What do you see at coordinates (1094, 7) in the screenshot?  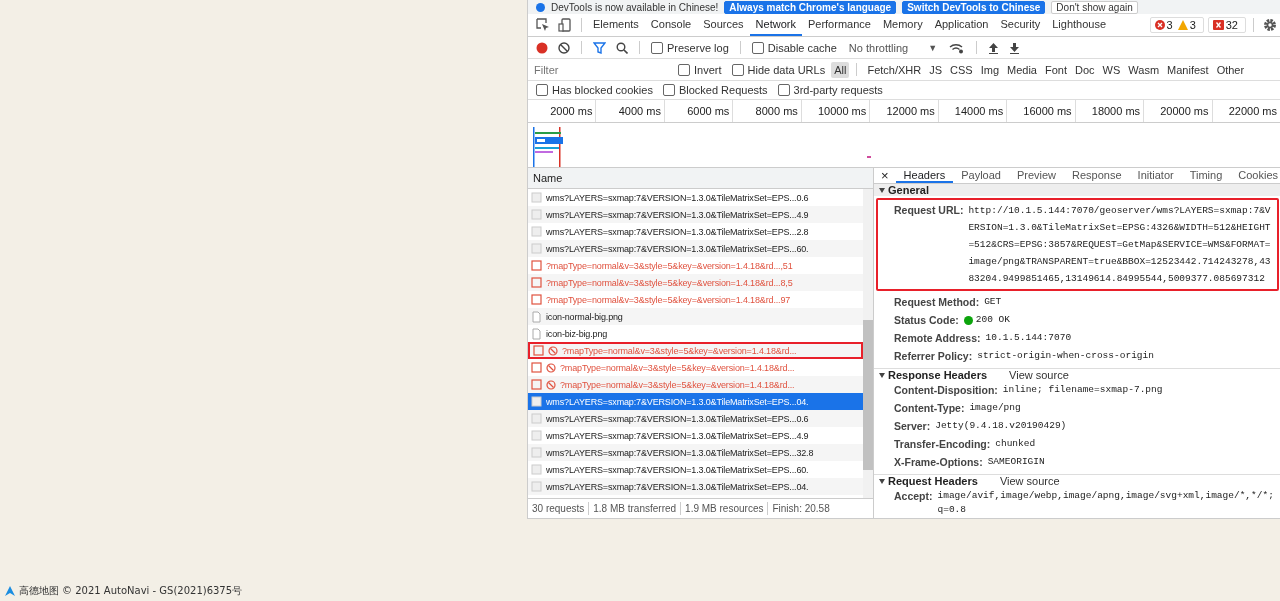 I see `info-bar-button: Don't show again` at bounding box center [1094, 7].